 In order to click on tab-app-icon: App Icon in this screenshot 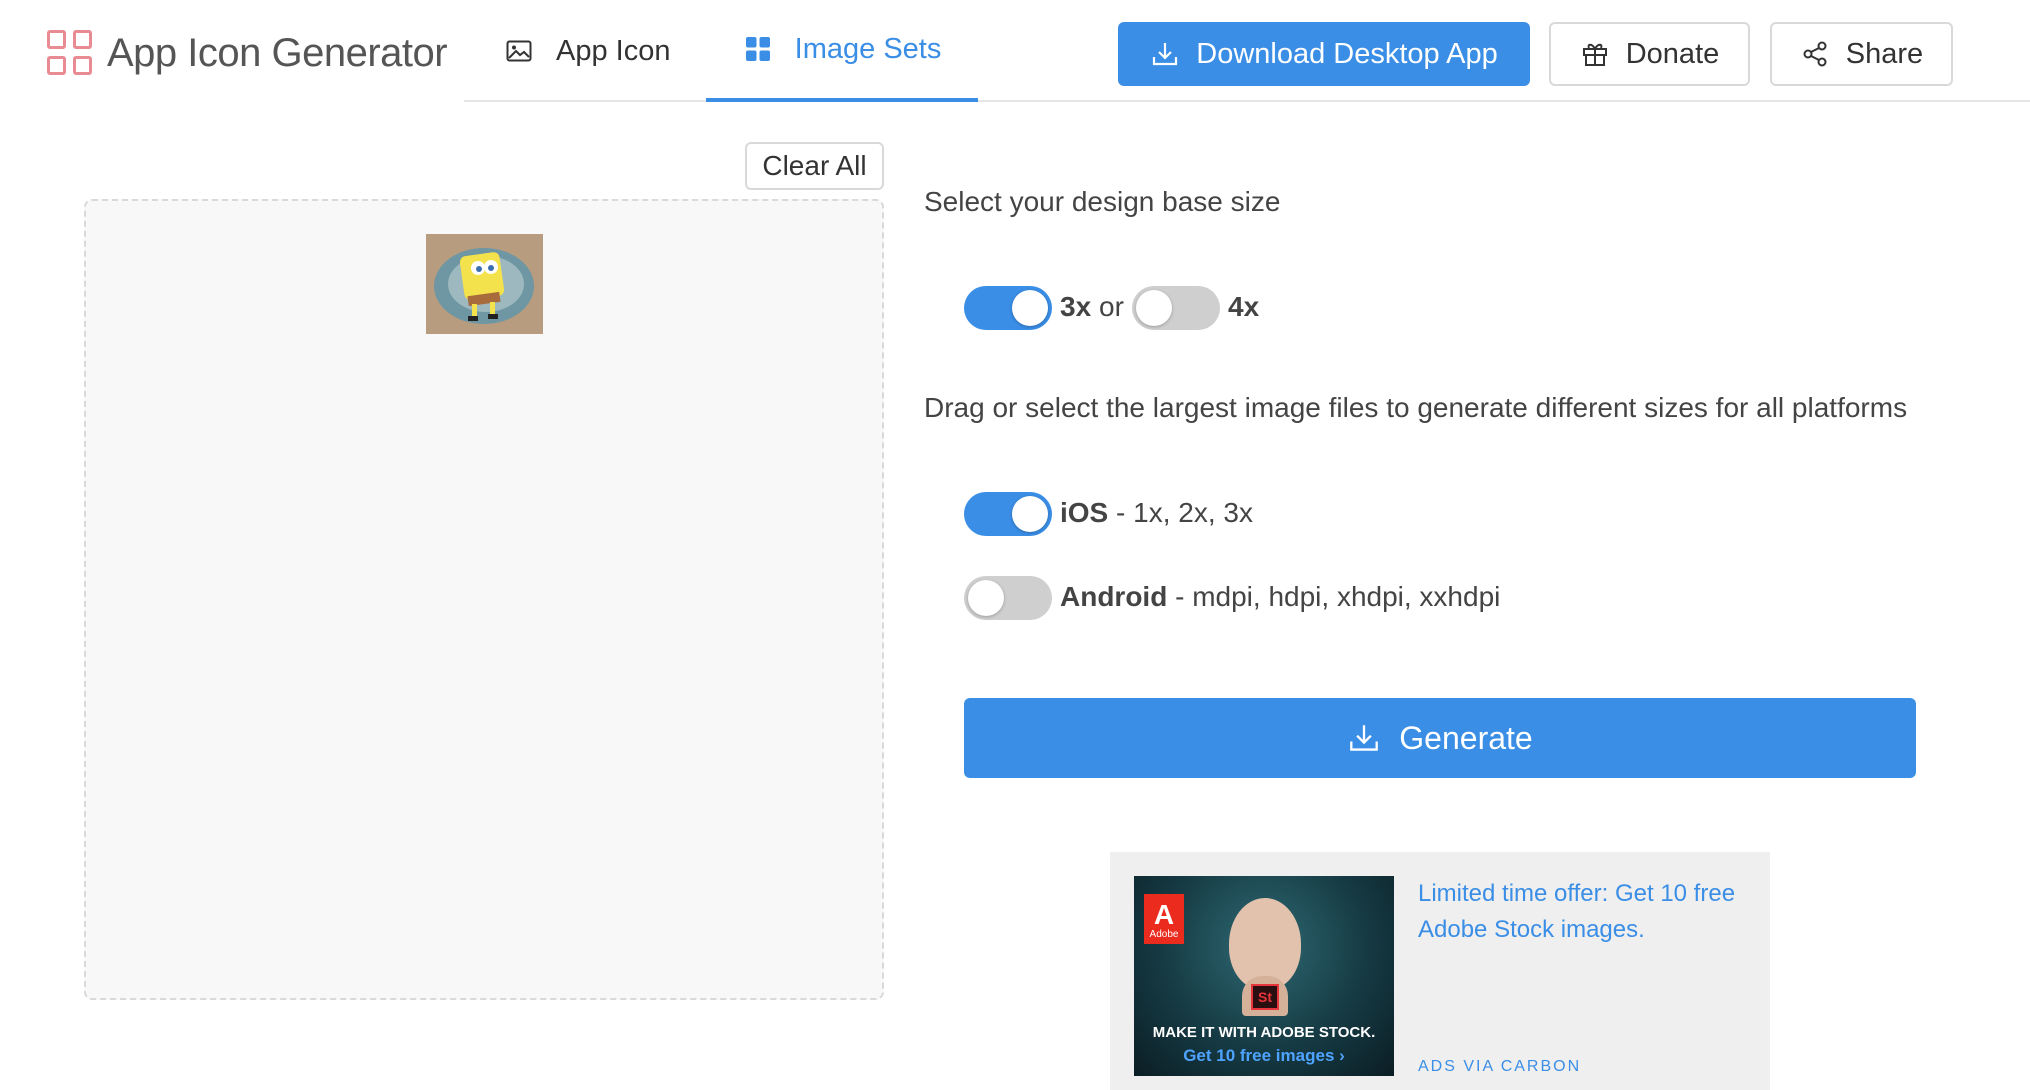, I will do `click(587, 51)`.